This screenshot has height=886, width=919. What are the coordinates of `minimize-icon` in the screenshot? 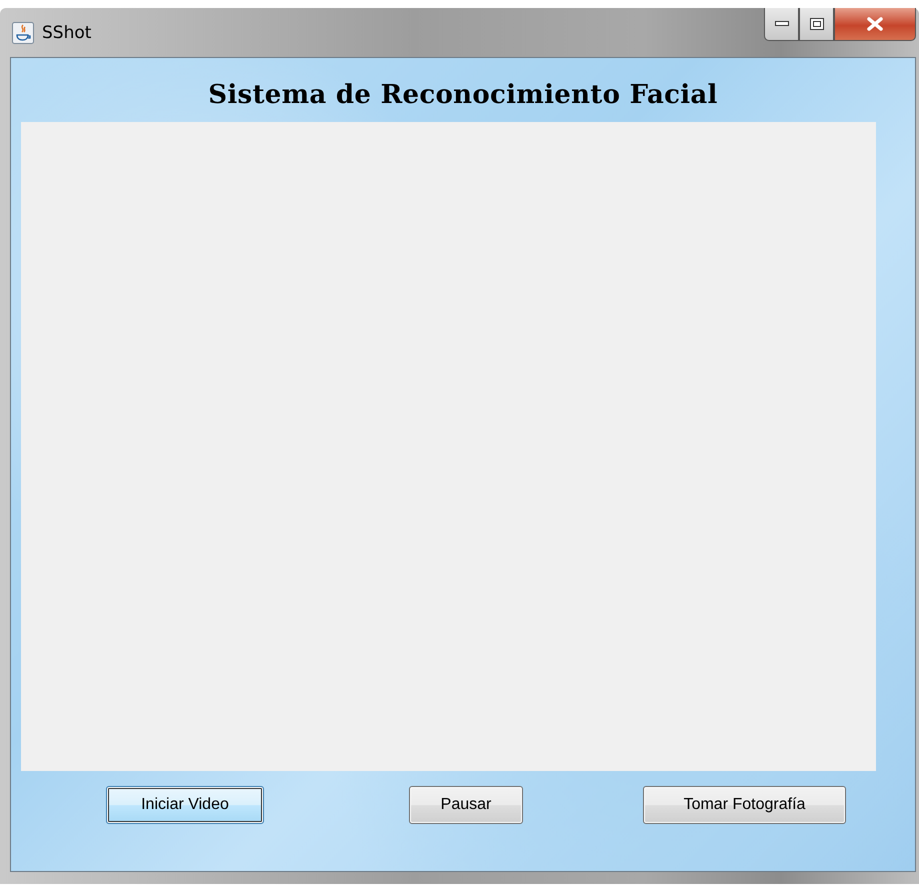 It's located at (781, 24).